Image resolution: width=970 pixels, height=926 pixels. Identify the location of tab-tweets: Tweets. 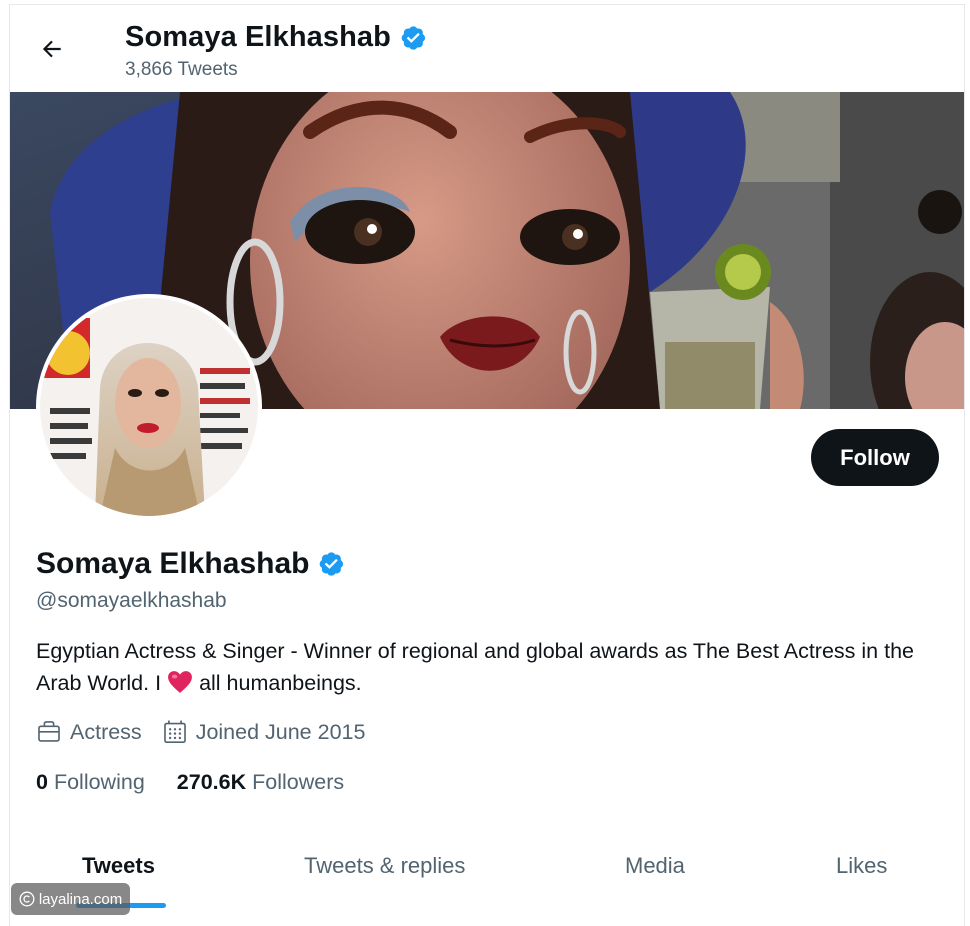
(118, 866).